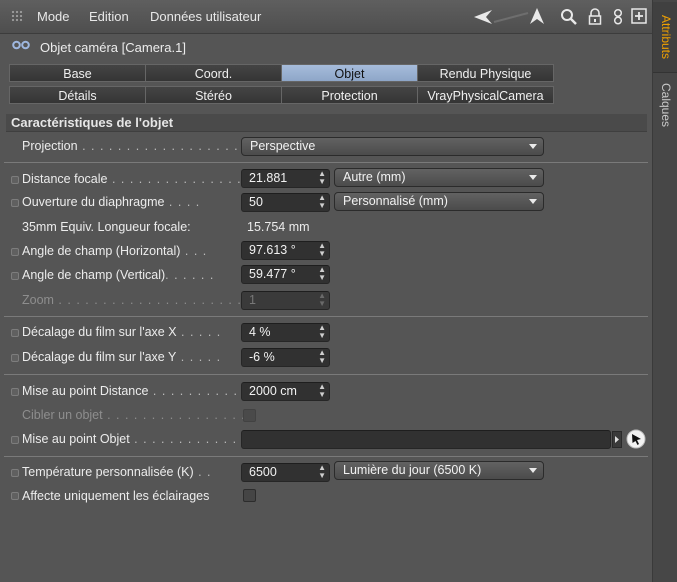 The width and height of the screenshot is (677, 582). Describe the element at coordinates (21, 45) in the screenshot. I see `camera-object-icon` at that location.